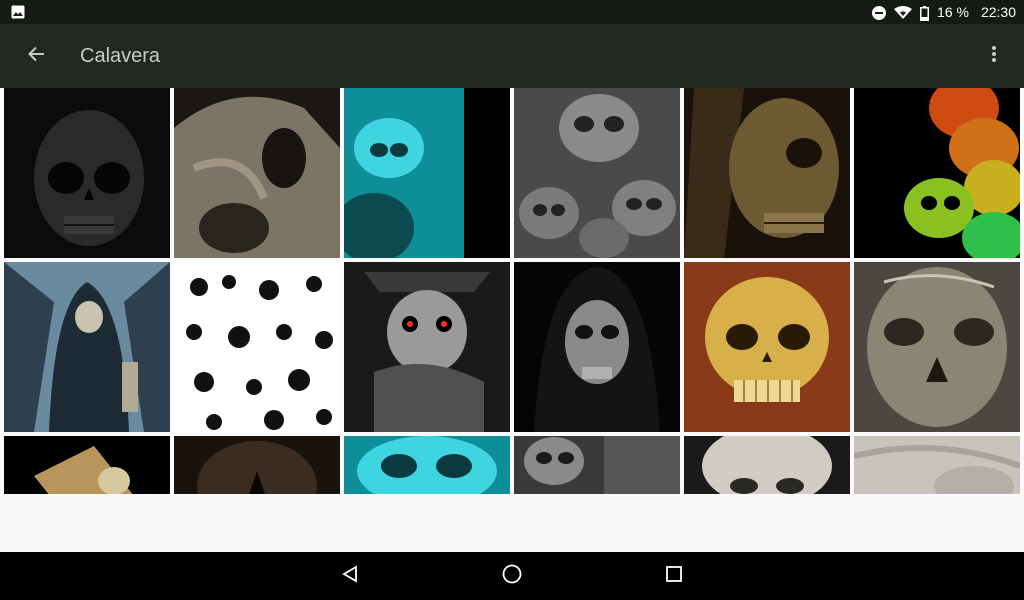 Image resolution: width=1024 pixels, height=600 pixels. I want to click on app-bar: Calavera, so click(512, 56).